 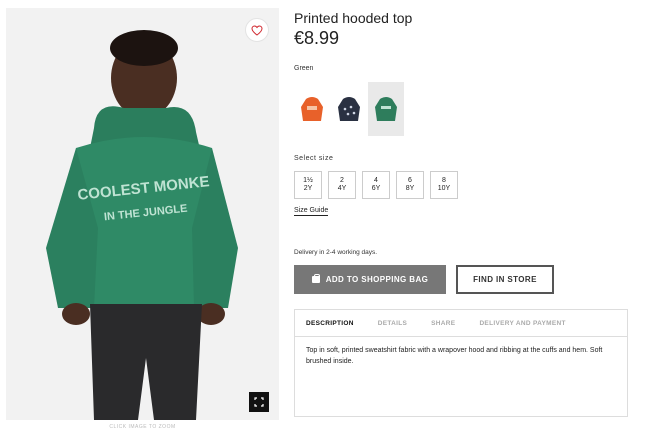 I want to click on swatch-green, so click(x=386, y=109).